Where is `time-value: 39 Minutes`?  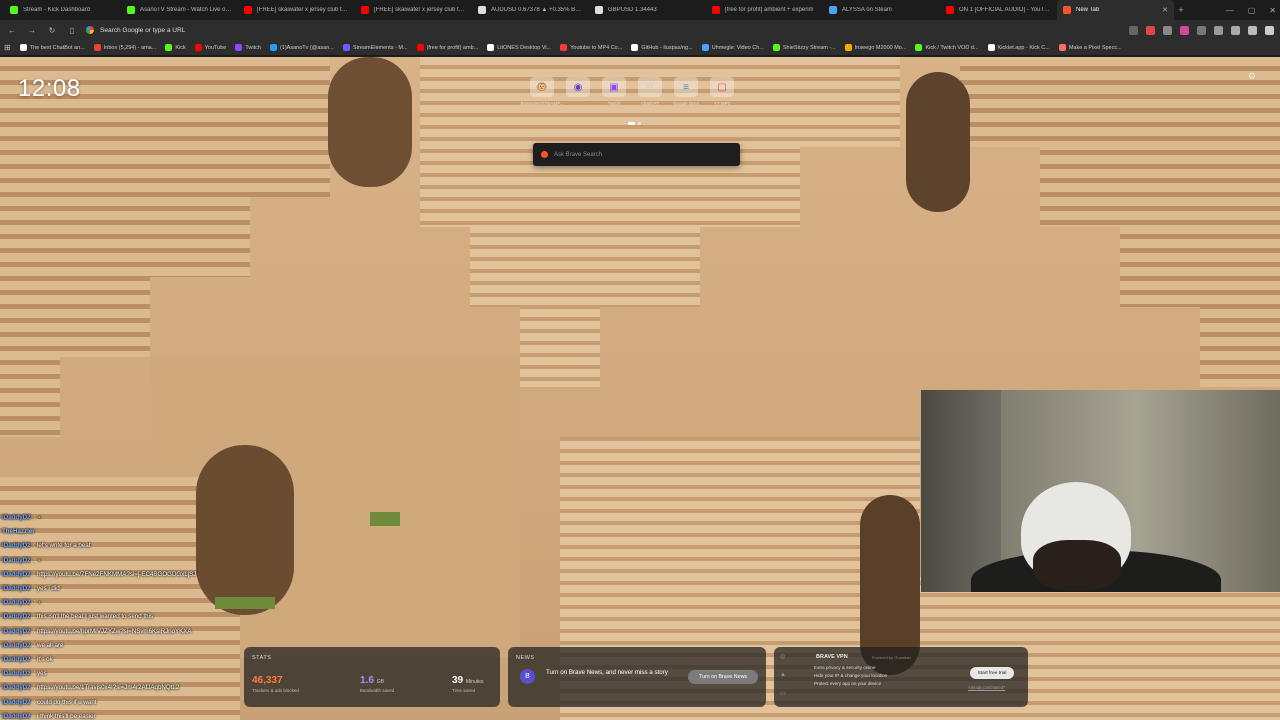 time-value: 39 Minutes is located at coordinates (468, 680).